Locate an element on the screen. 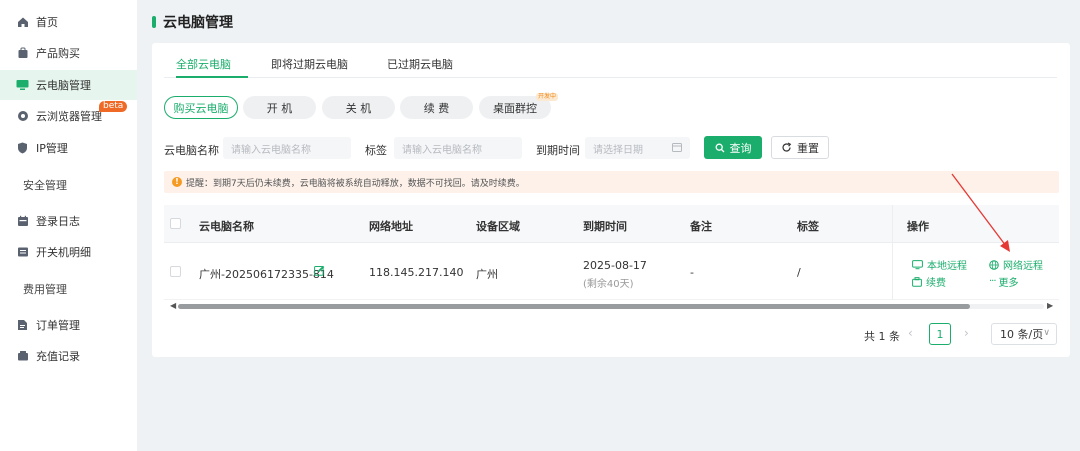  row-checkbox is located at coordinates (175, 271).